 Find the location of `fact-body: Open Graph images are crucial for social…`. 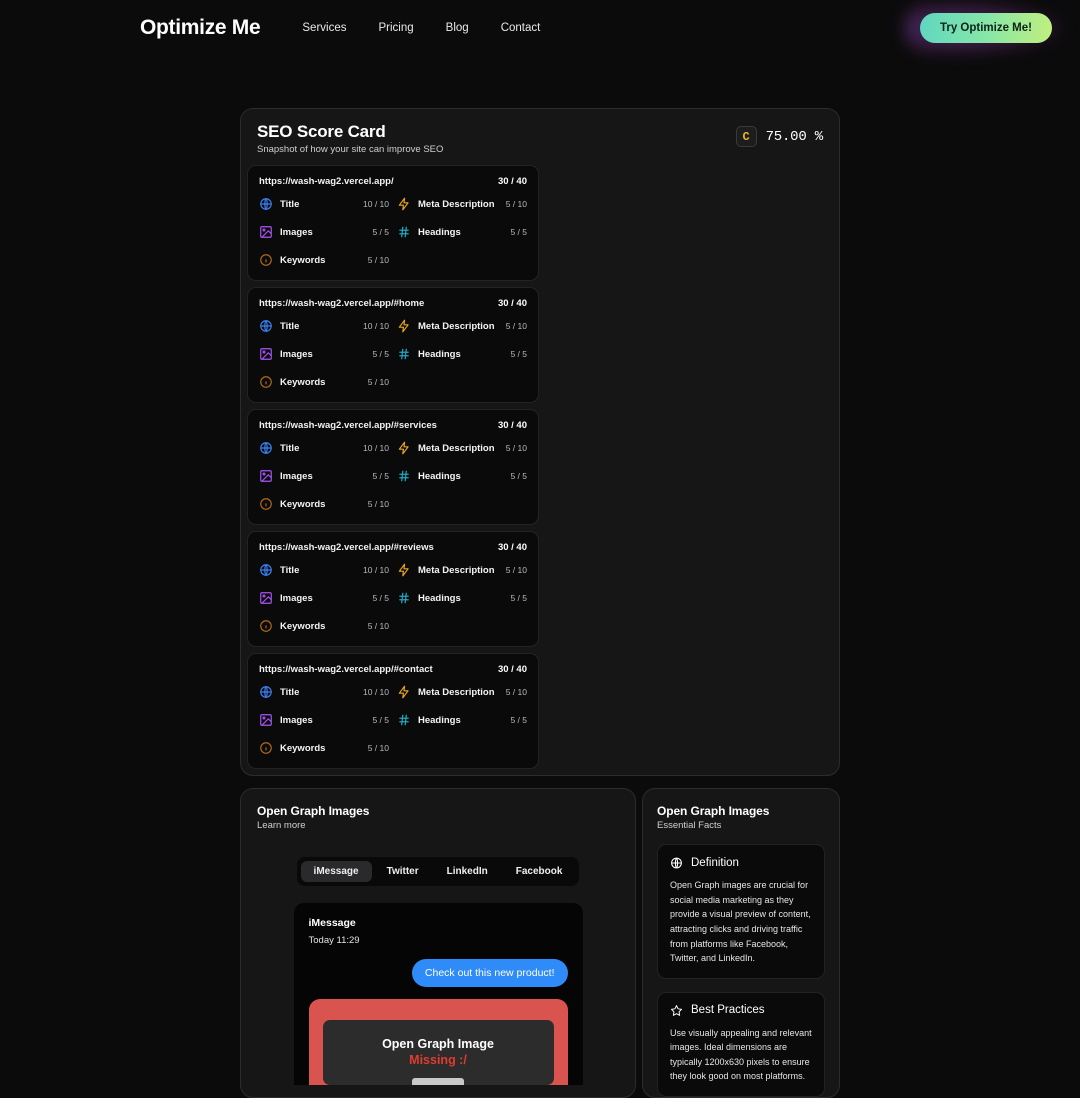

fact-body: Open Graph images are crucial for social… is located at coordinates (740, 922).